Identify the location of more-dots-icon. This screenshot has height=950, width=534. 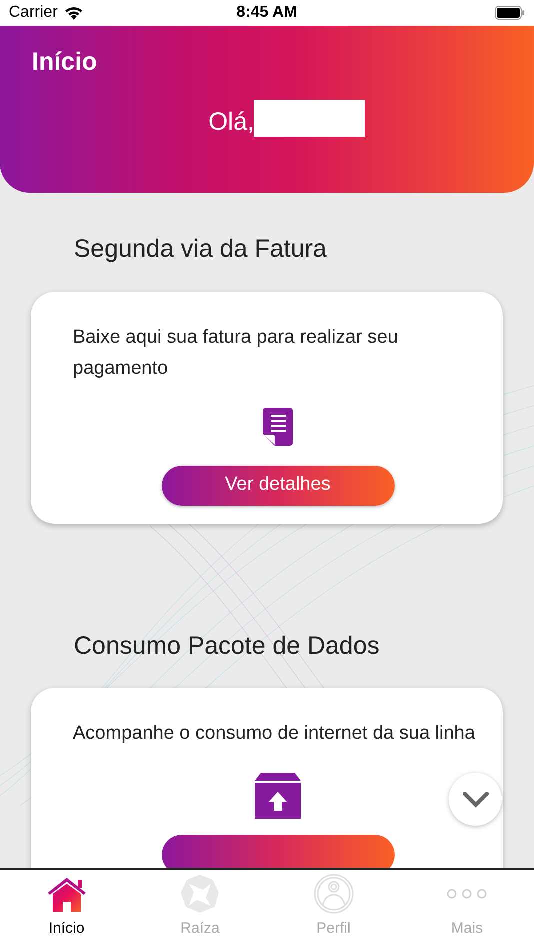
(467, 894).